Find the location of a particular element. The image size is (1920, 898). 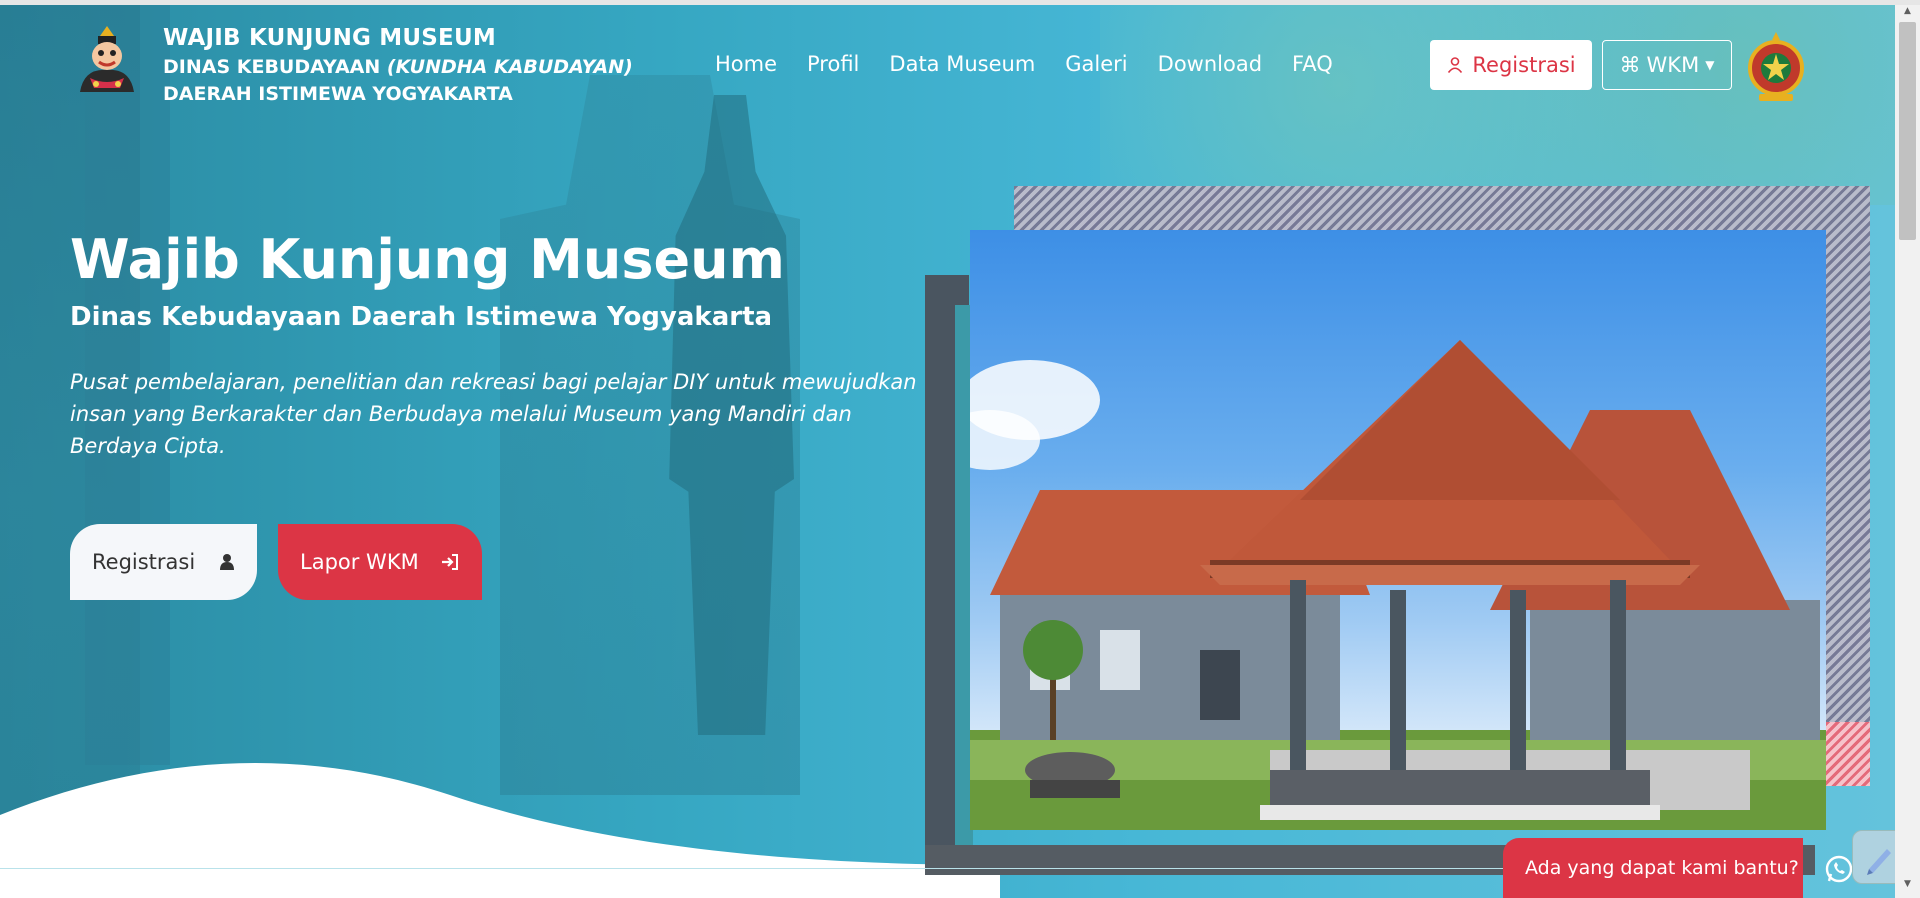

command-icon: ⌘ is located at coordinates (1630, 65).